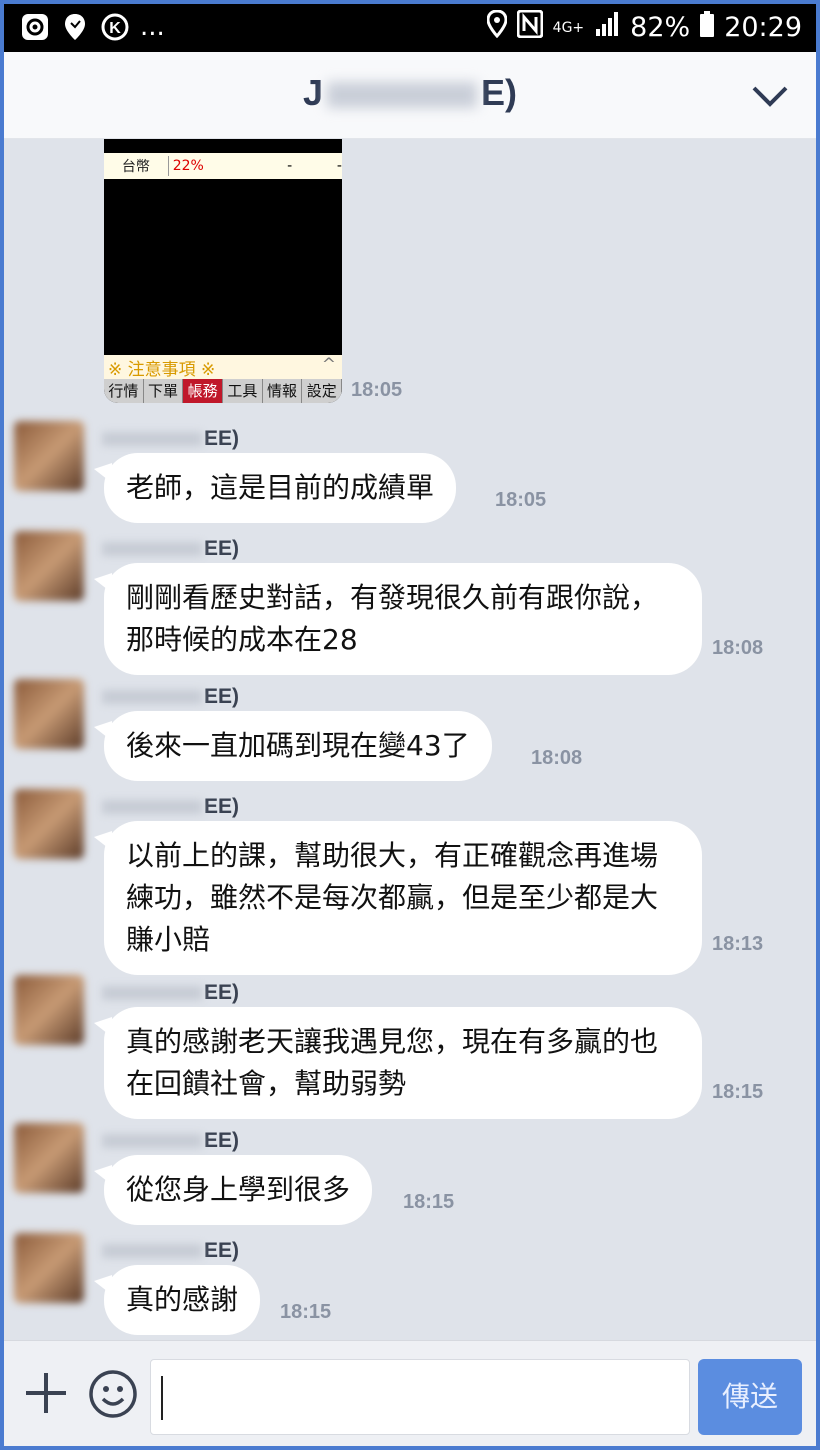 Image resolution: width=820 pixels, height=1450 pixels. I want to click on chat-header: J E), so click(410, 95).